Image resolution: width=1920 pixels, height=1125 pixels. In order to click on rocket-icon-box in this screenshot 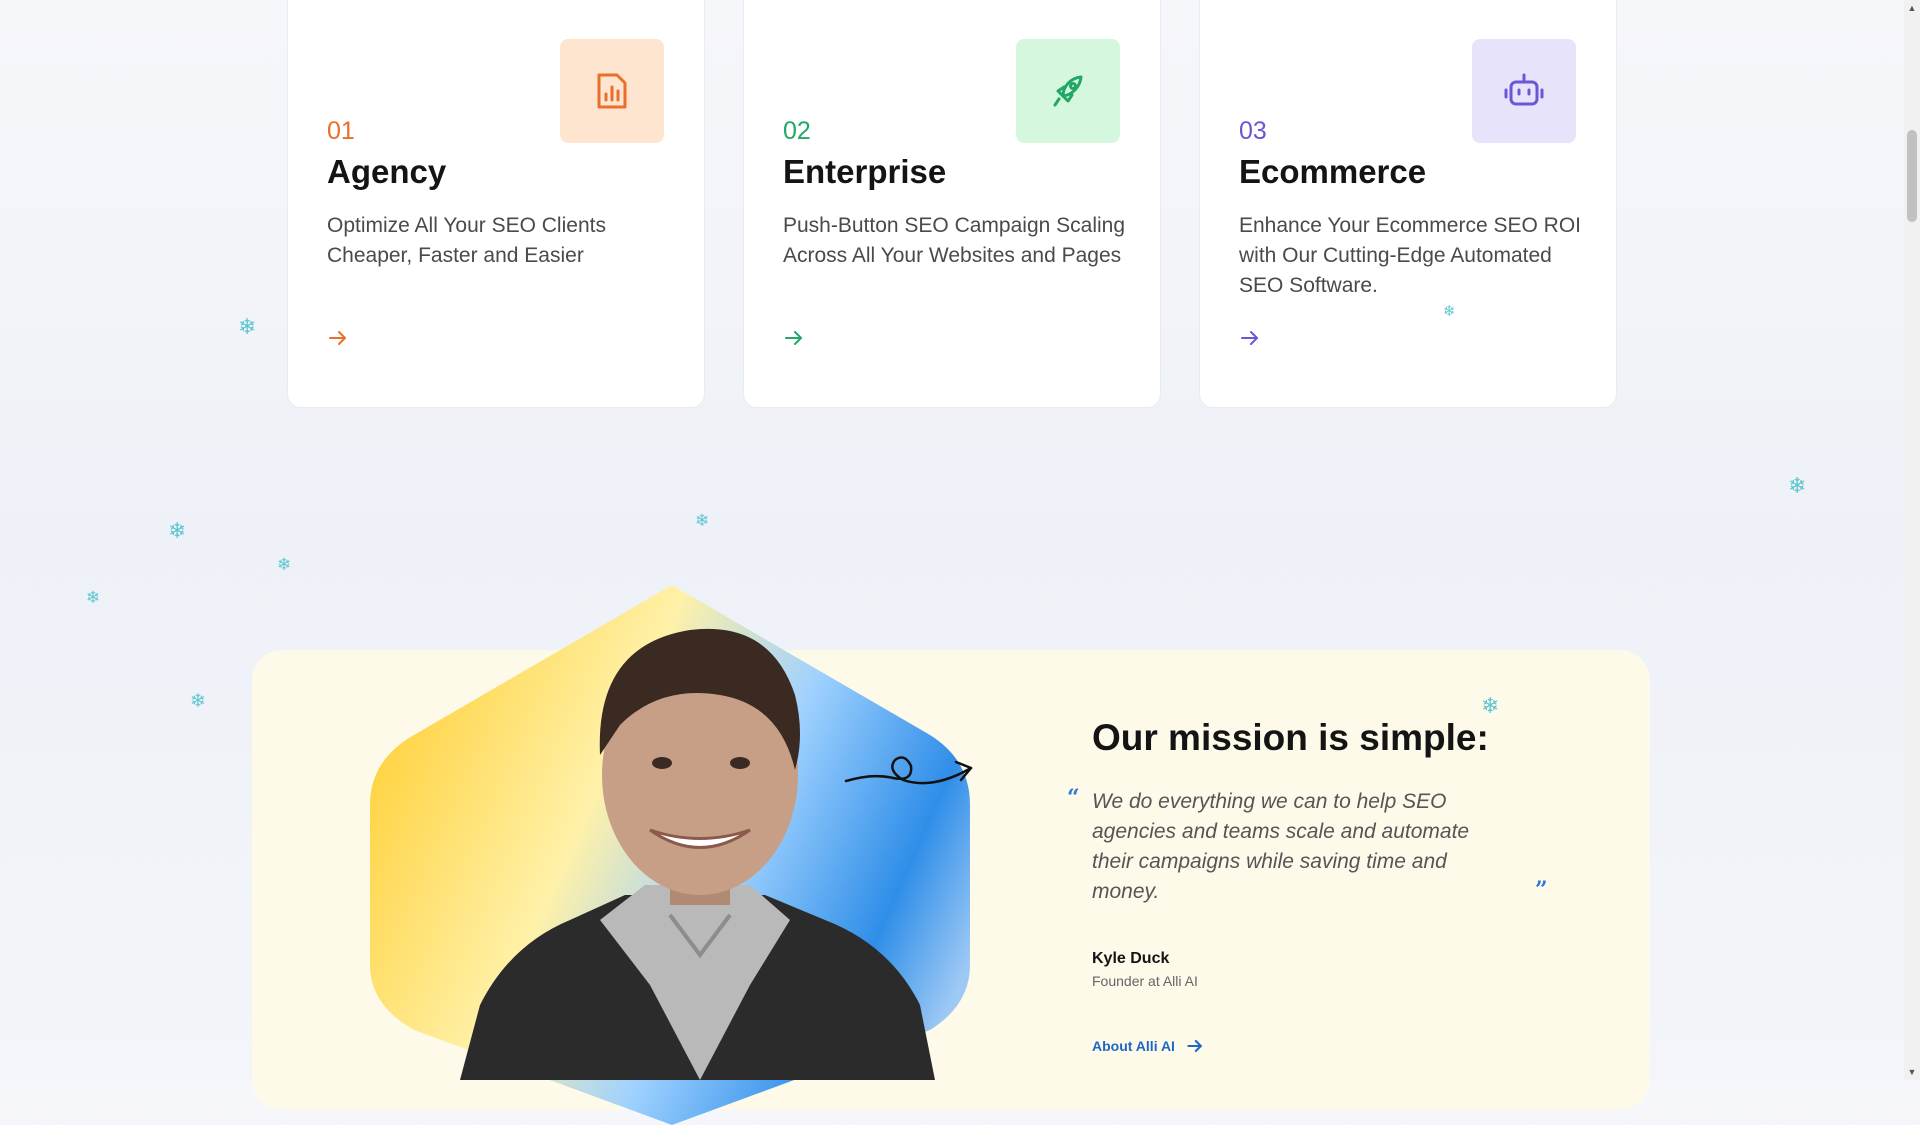, I will do `click(1068, 91)`.